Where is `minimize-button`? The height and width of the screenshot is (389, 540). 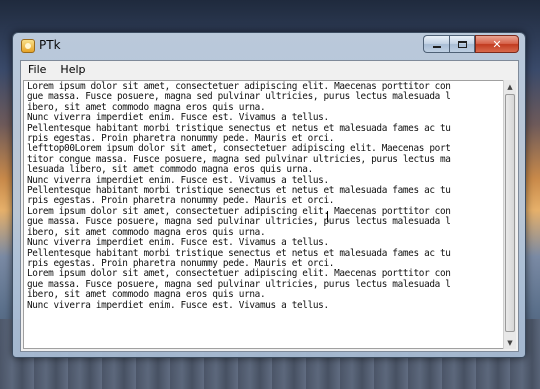 minimize-button is located at coordinates (436, 44).